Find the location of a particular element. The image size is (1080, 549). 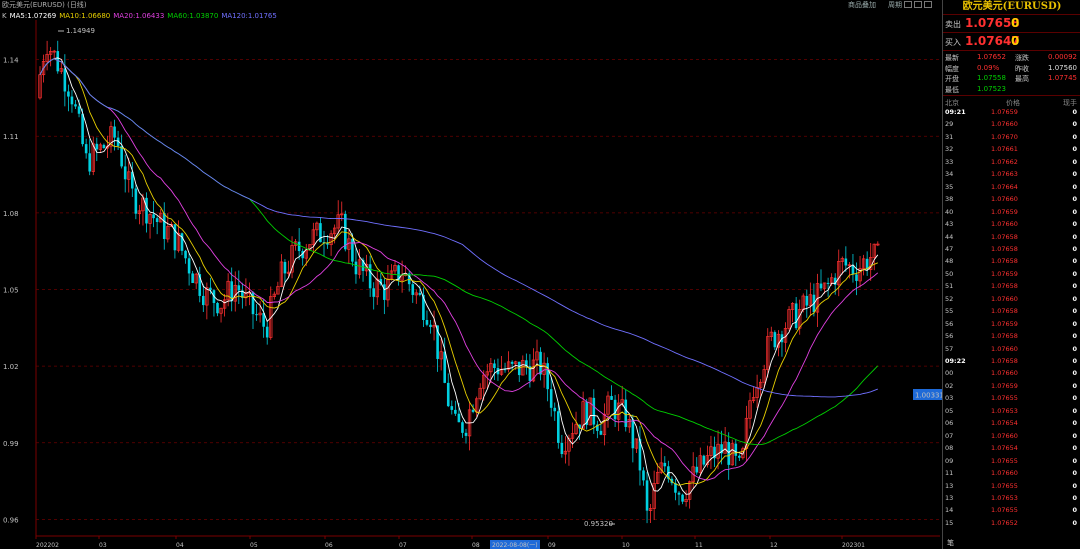

tick-time: 02 is located at coordinates (949, 385).